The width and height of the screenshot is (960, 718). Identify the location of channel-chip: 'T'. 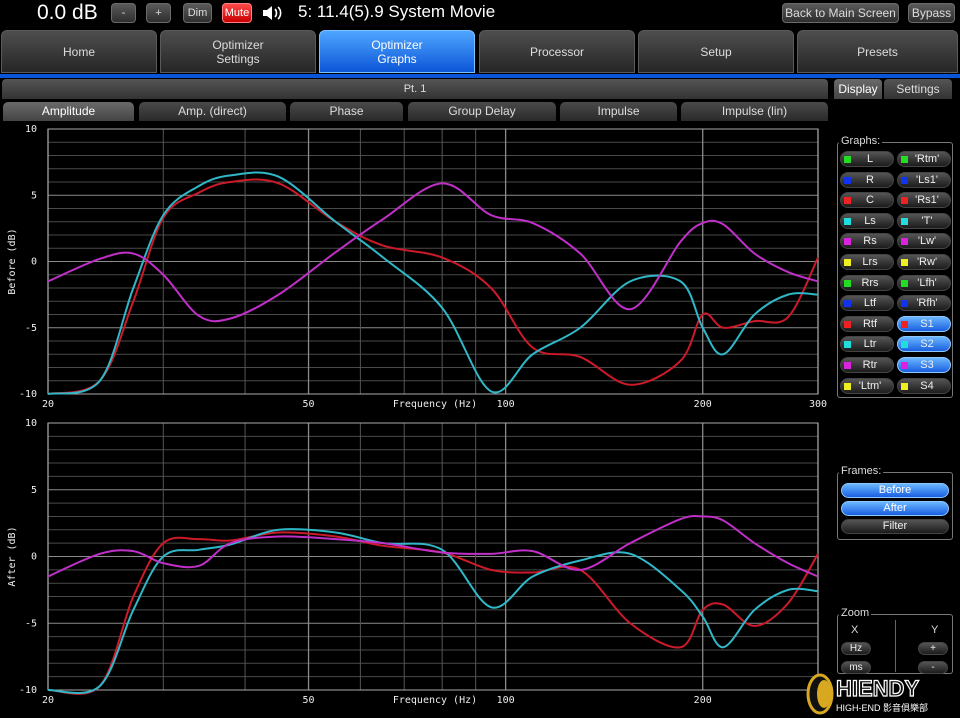
(924, 220).